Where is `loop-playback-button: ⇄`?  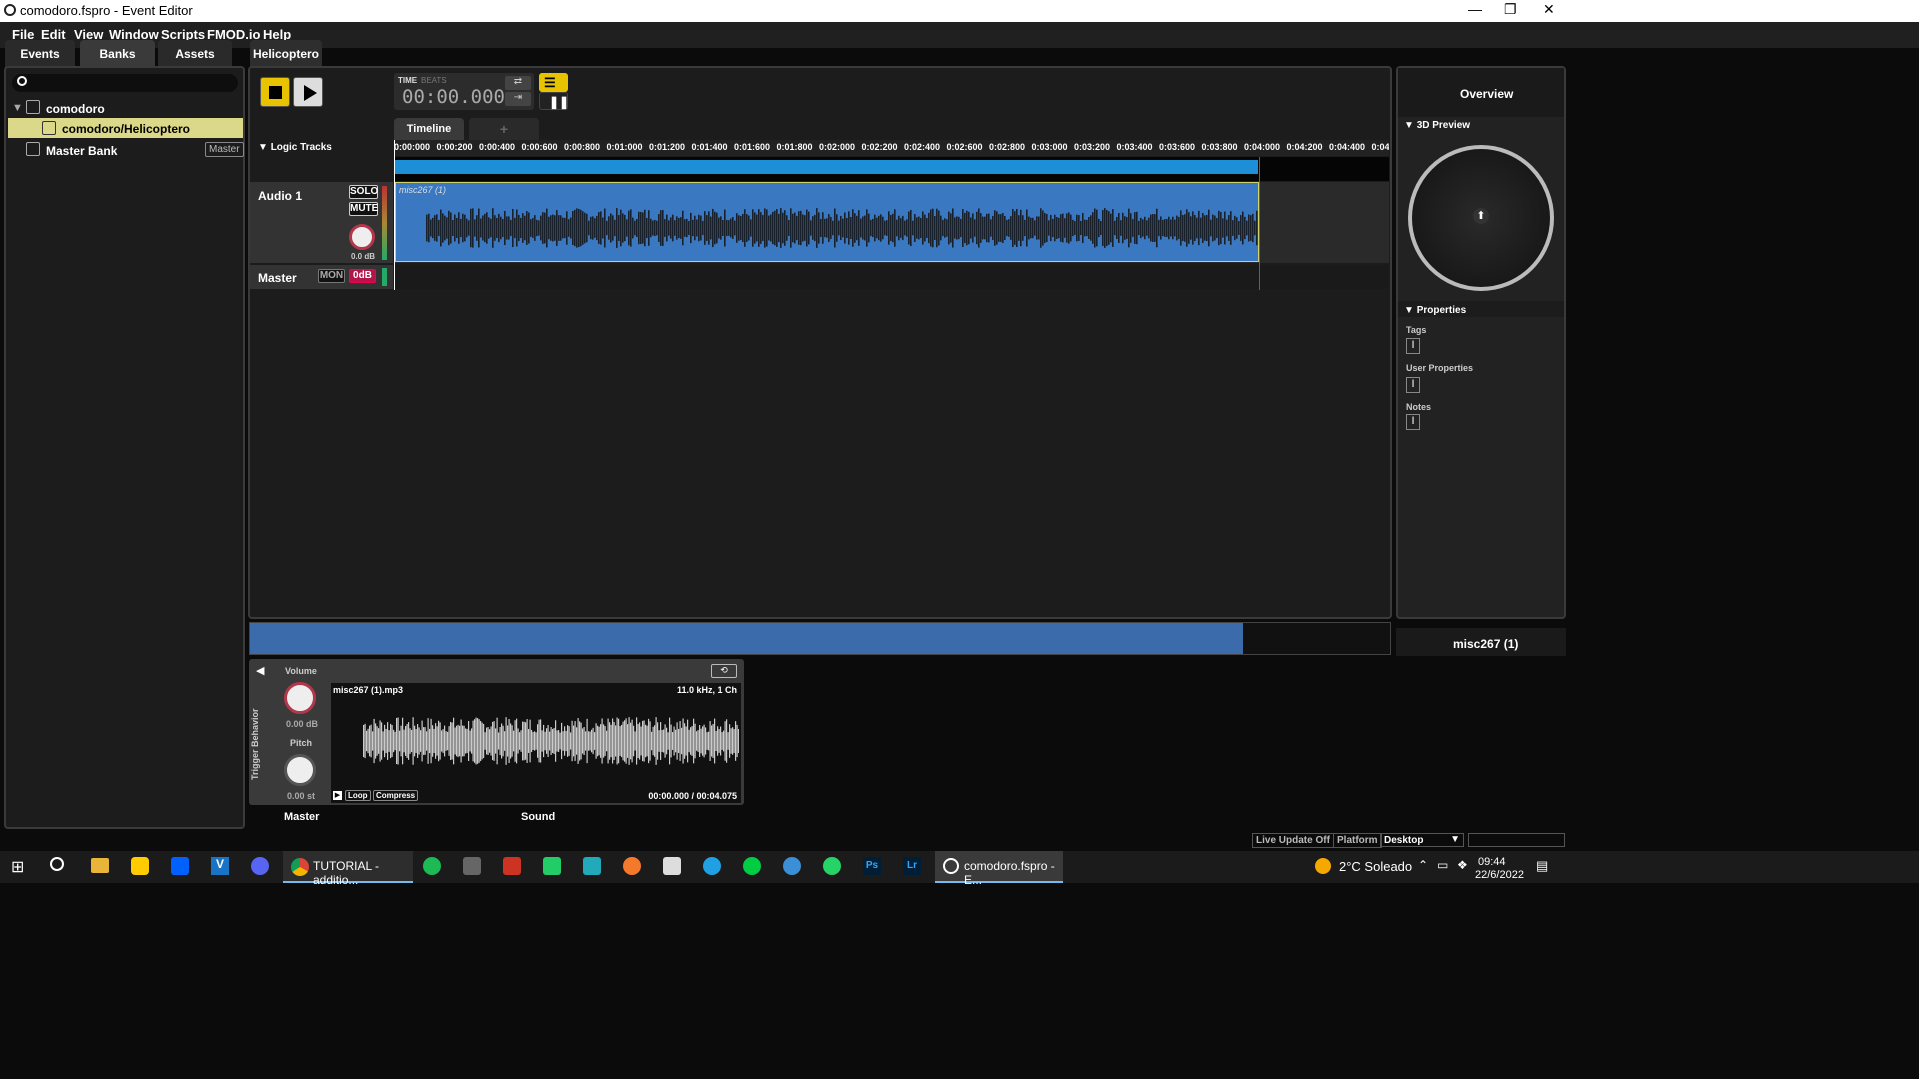
loop-playback-button: ⇄ is located at coordinates (518, 83).